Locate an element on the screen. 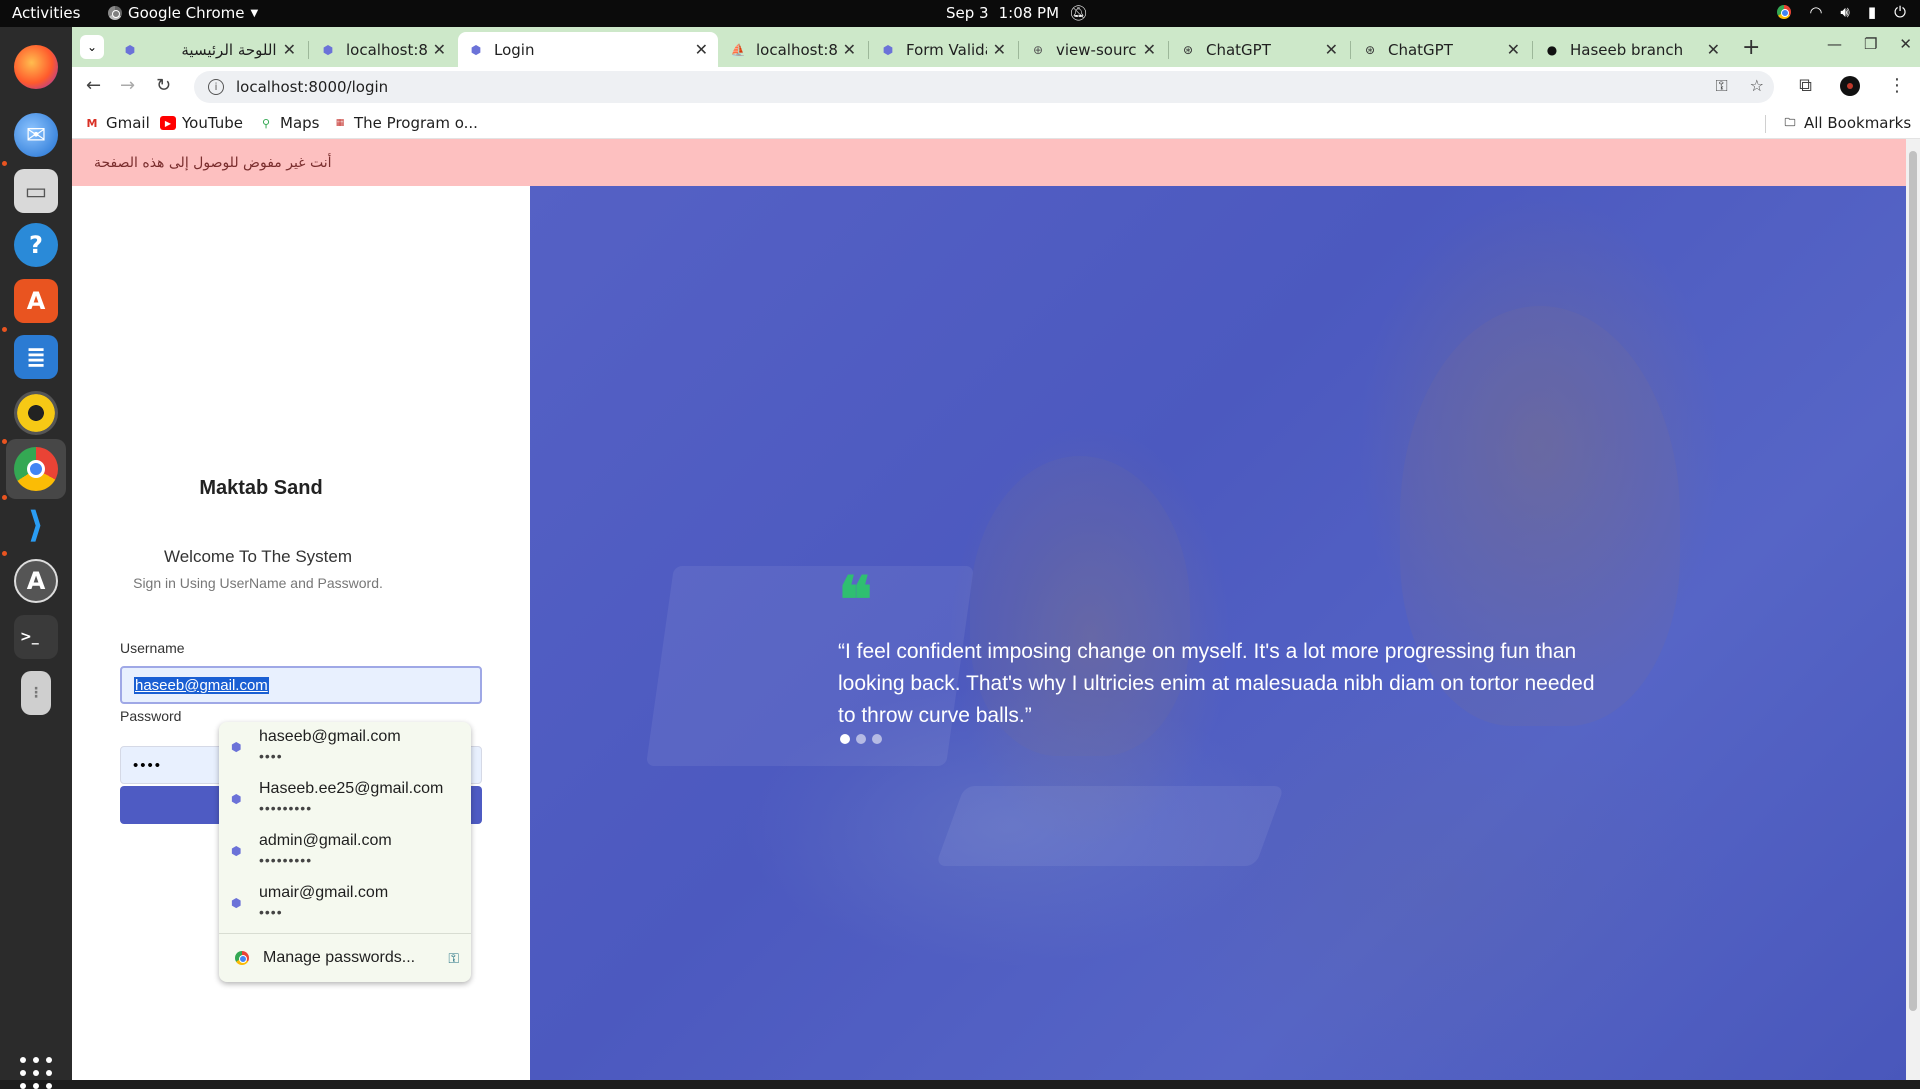 The height and width of the screenshot is (1089, 1920). autofill-option: ⬢ Haseeb.ee25@gmail.com ••••••••• is located at coordinates (345, 800).